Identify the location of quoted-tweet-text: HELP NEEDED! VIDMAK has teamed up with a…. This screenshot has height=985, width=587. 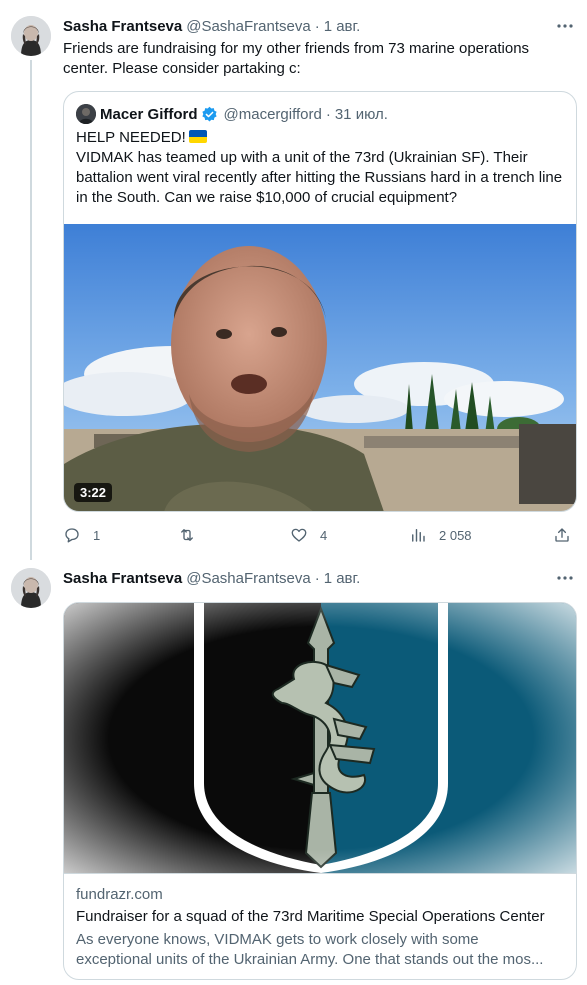
(320, 168).